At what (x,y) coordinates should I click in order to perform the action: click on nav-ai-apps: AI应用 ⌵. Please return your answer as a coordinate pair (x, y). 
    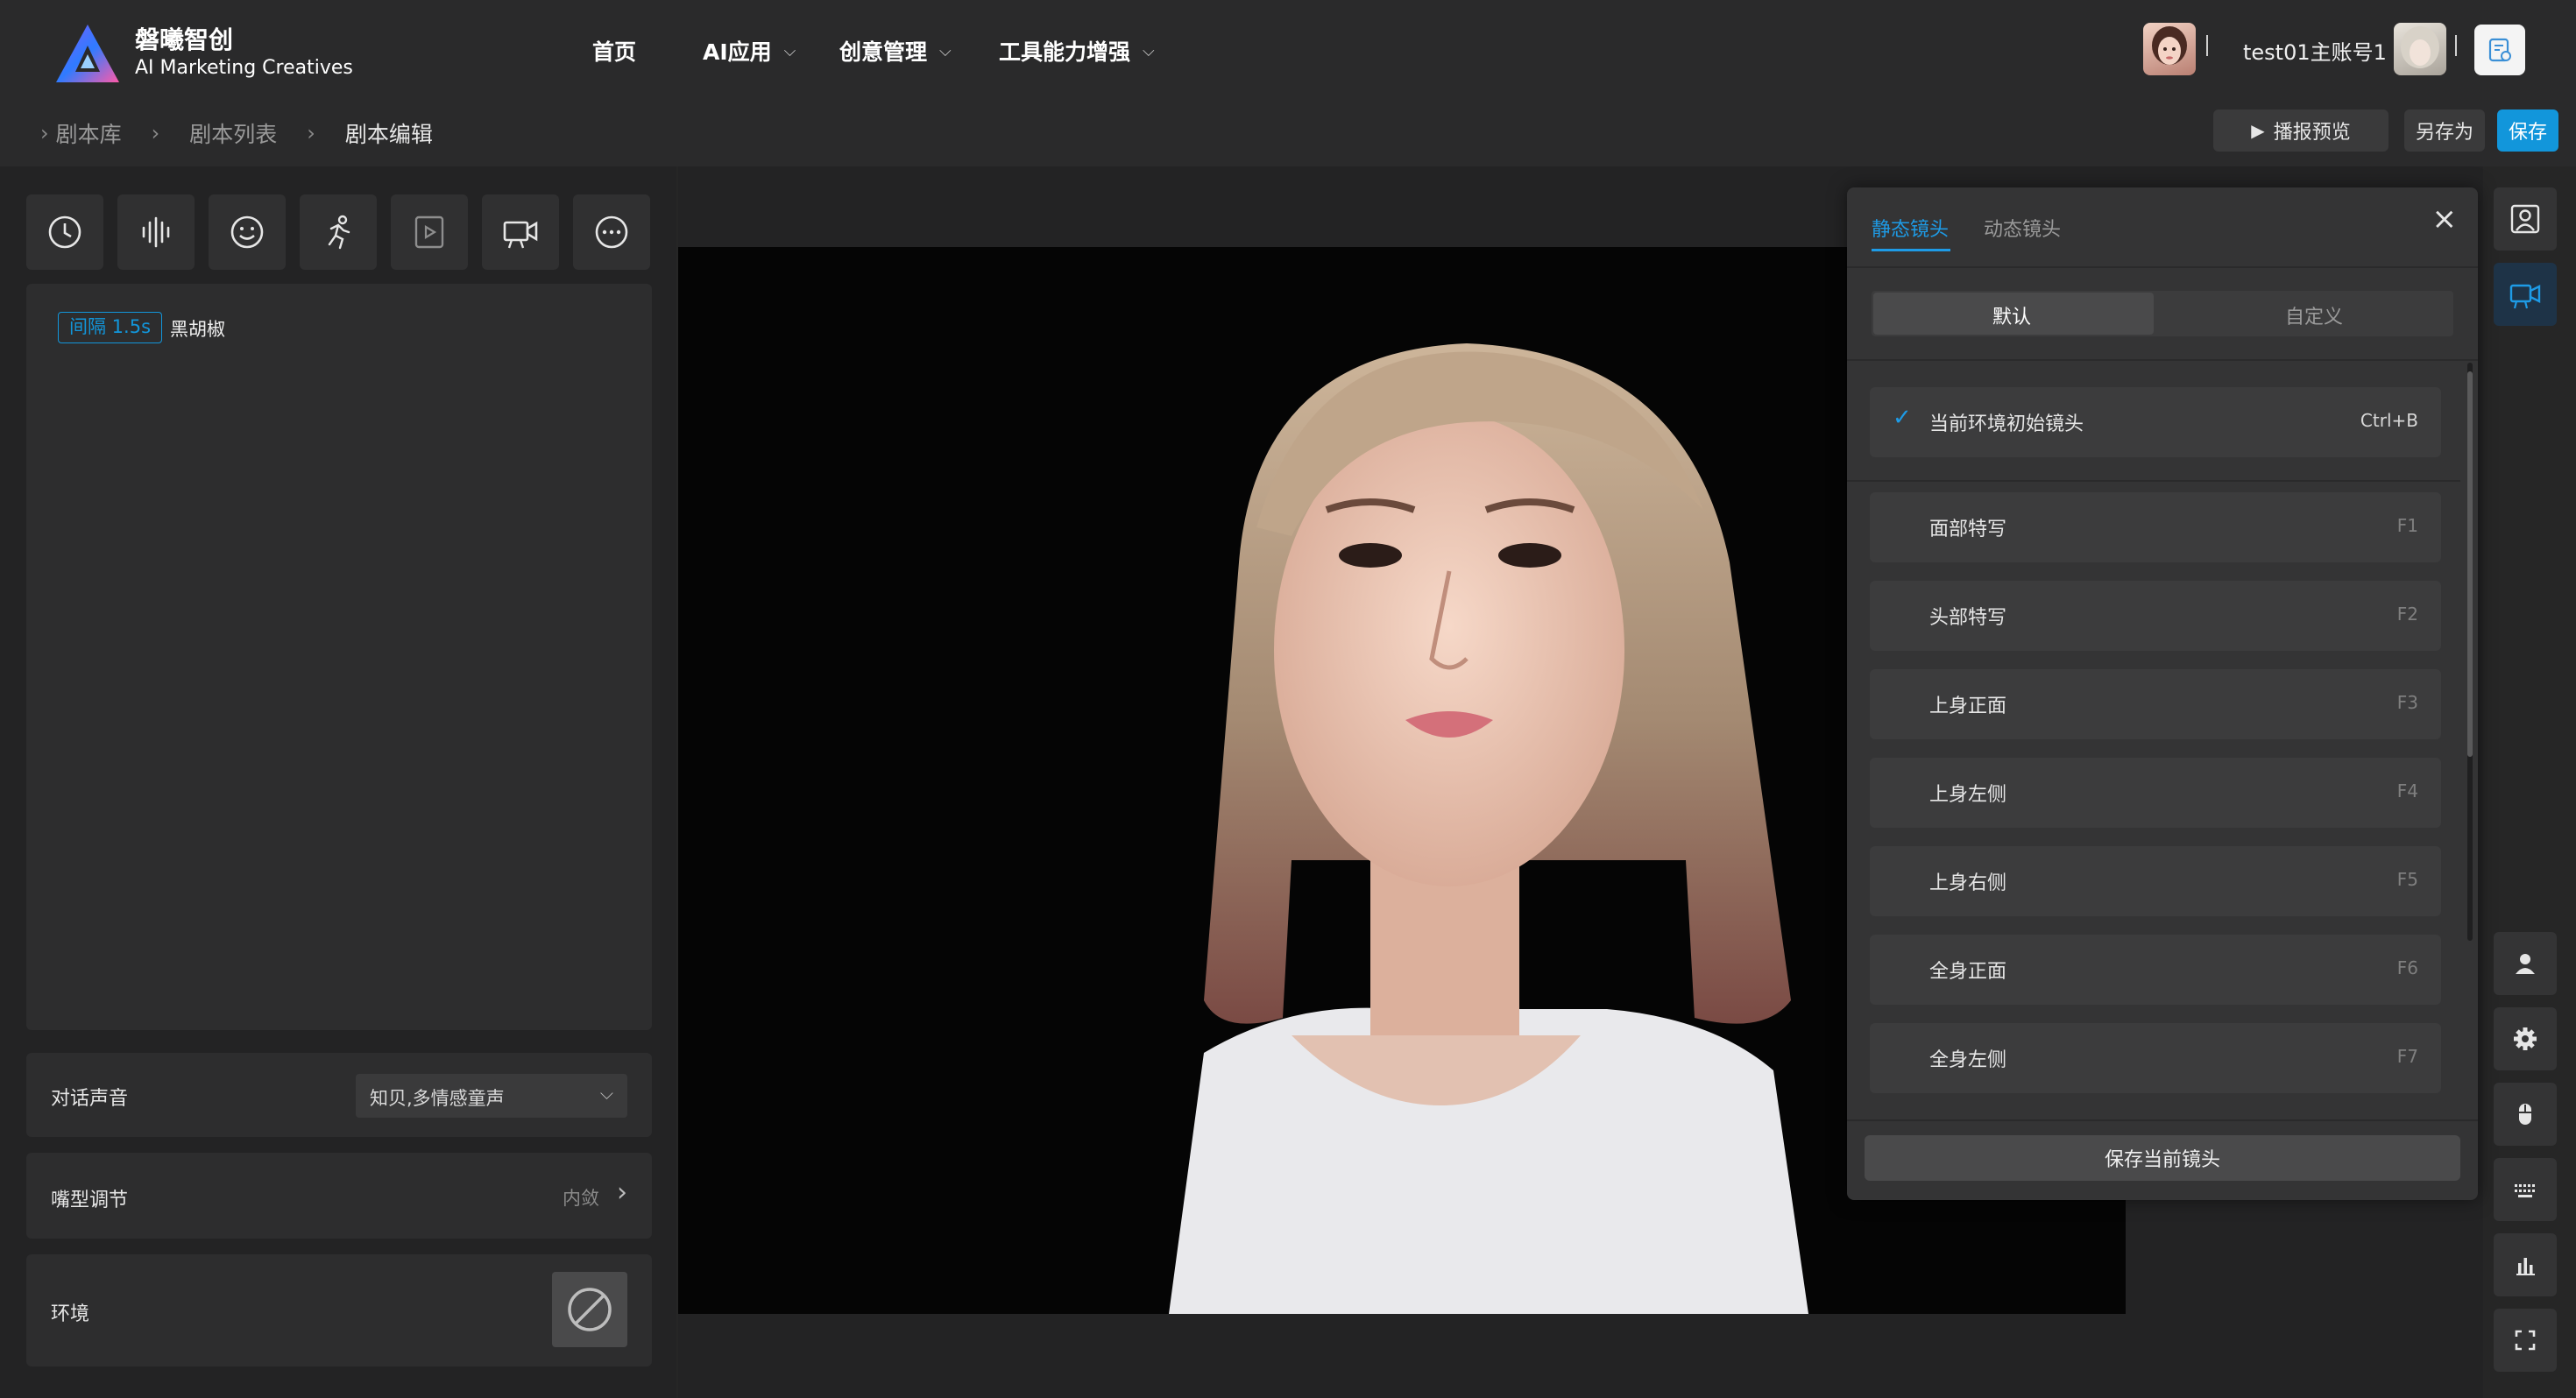
    Looking at the image, I should click on (749, 51).